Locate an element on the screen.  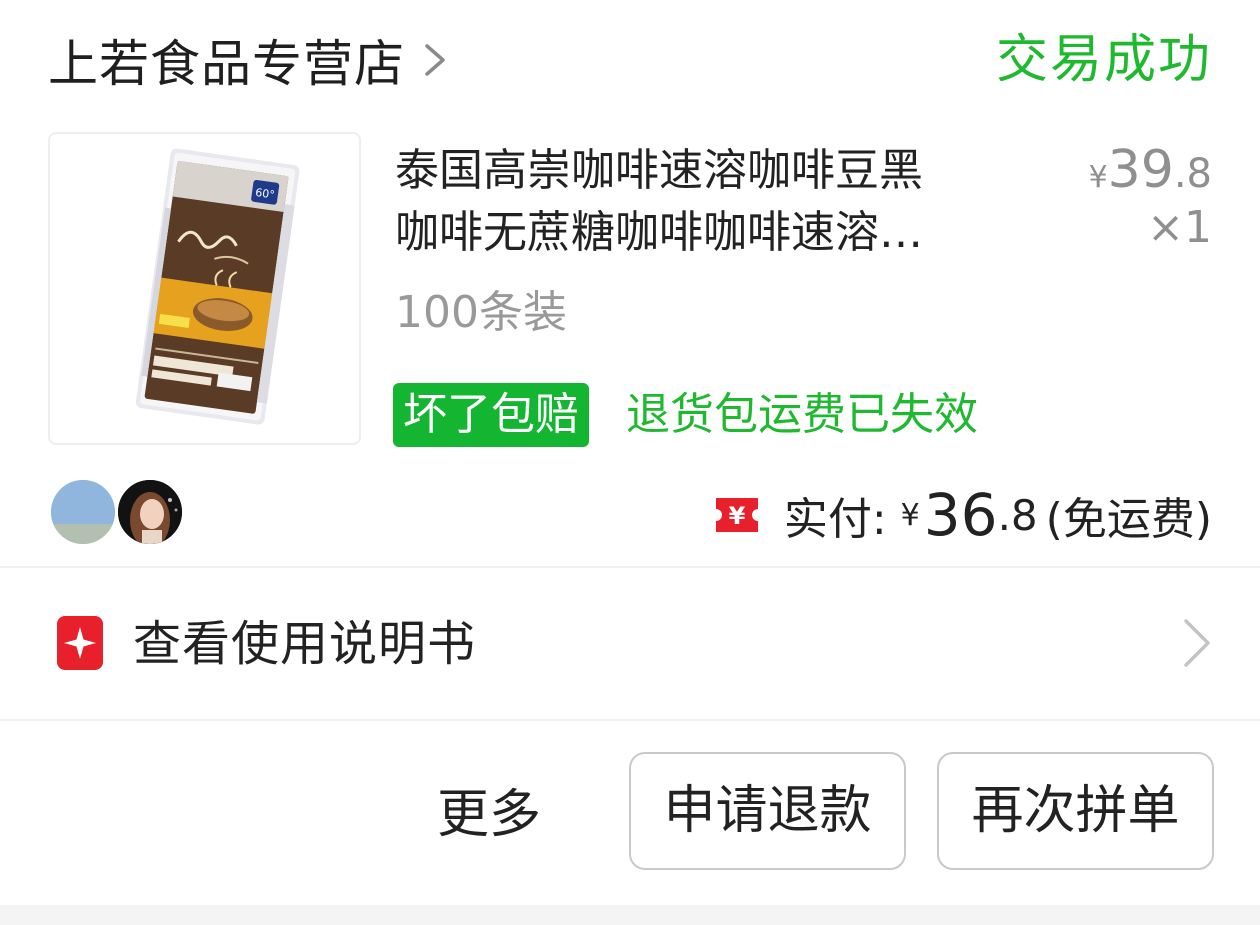
product-title-line-1: 泰国高崇咖啡速溶咖啡豆黑 is located at coordinates (659, 170).